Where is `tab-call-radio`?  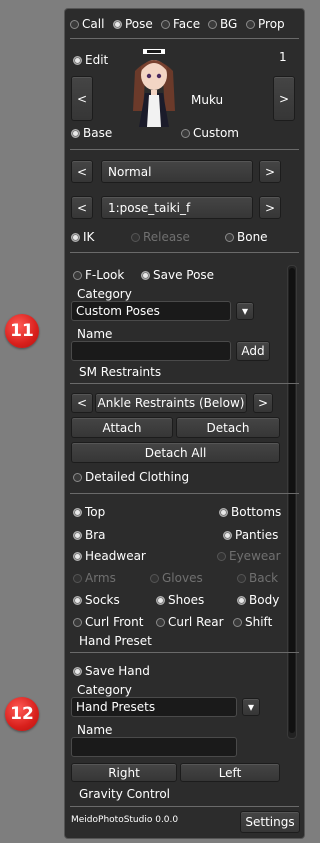
tab-call-radio is located at coordinates (74, 24).